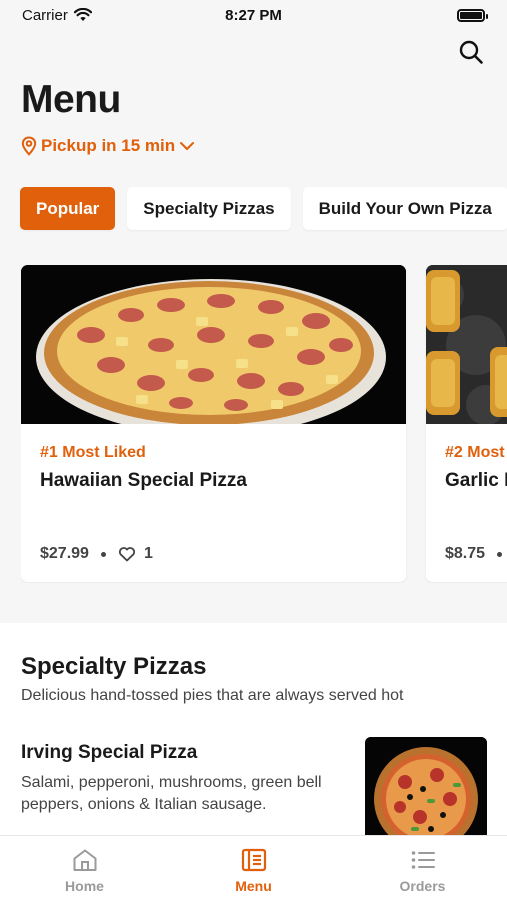  I want to click on card-meta: $8.75, so click(475, 554).